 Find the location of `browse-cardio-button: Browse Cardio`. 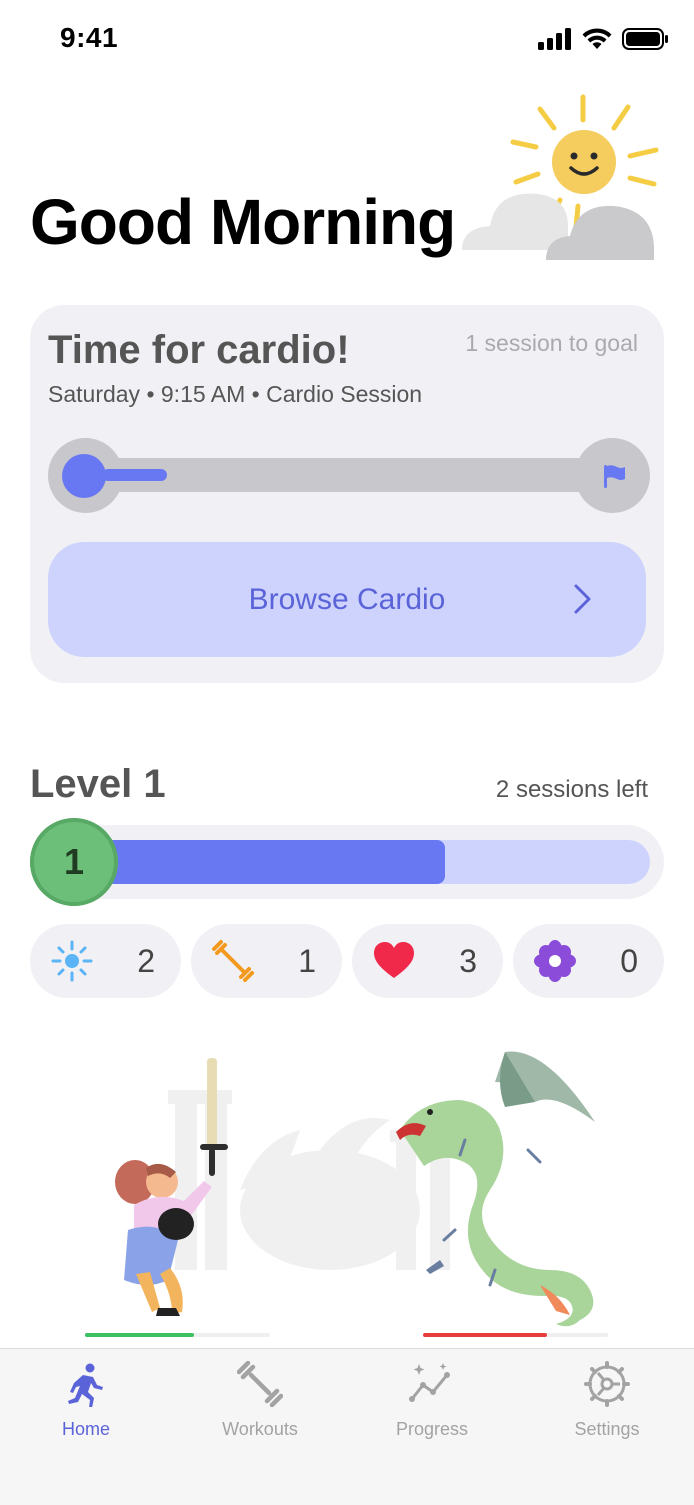

browse-cardio-button: Browse Cardio is located at coordinates (347, 599).